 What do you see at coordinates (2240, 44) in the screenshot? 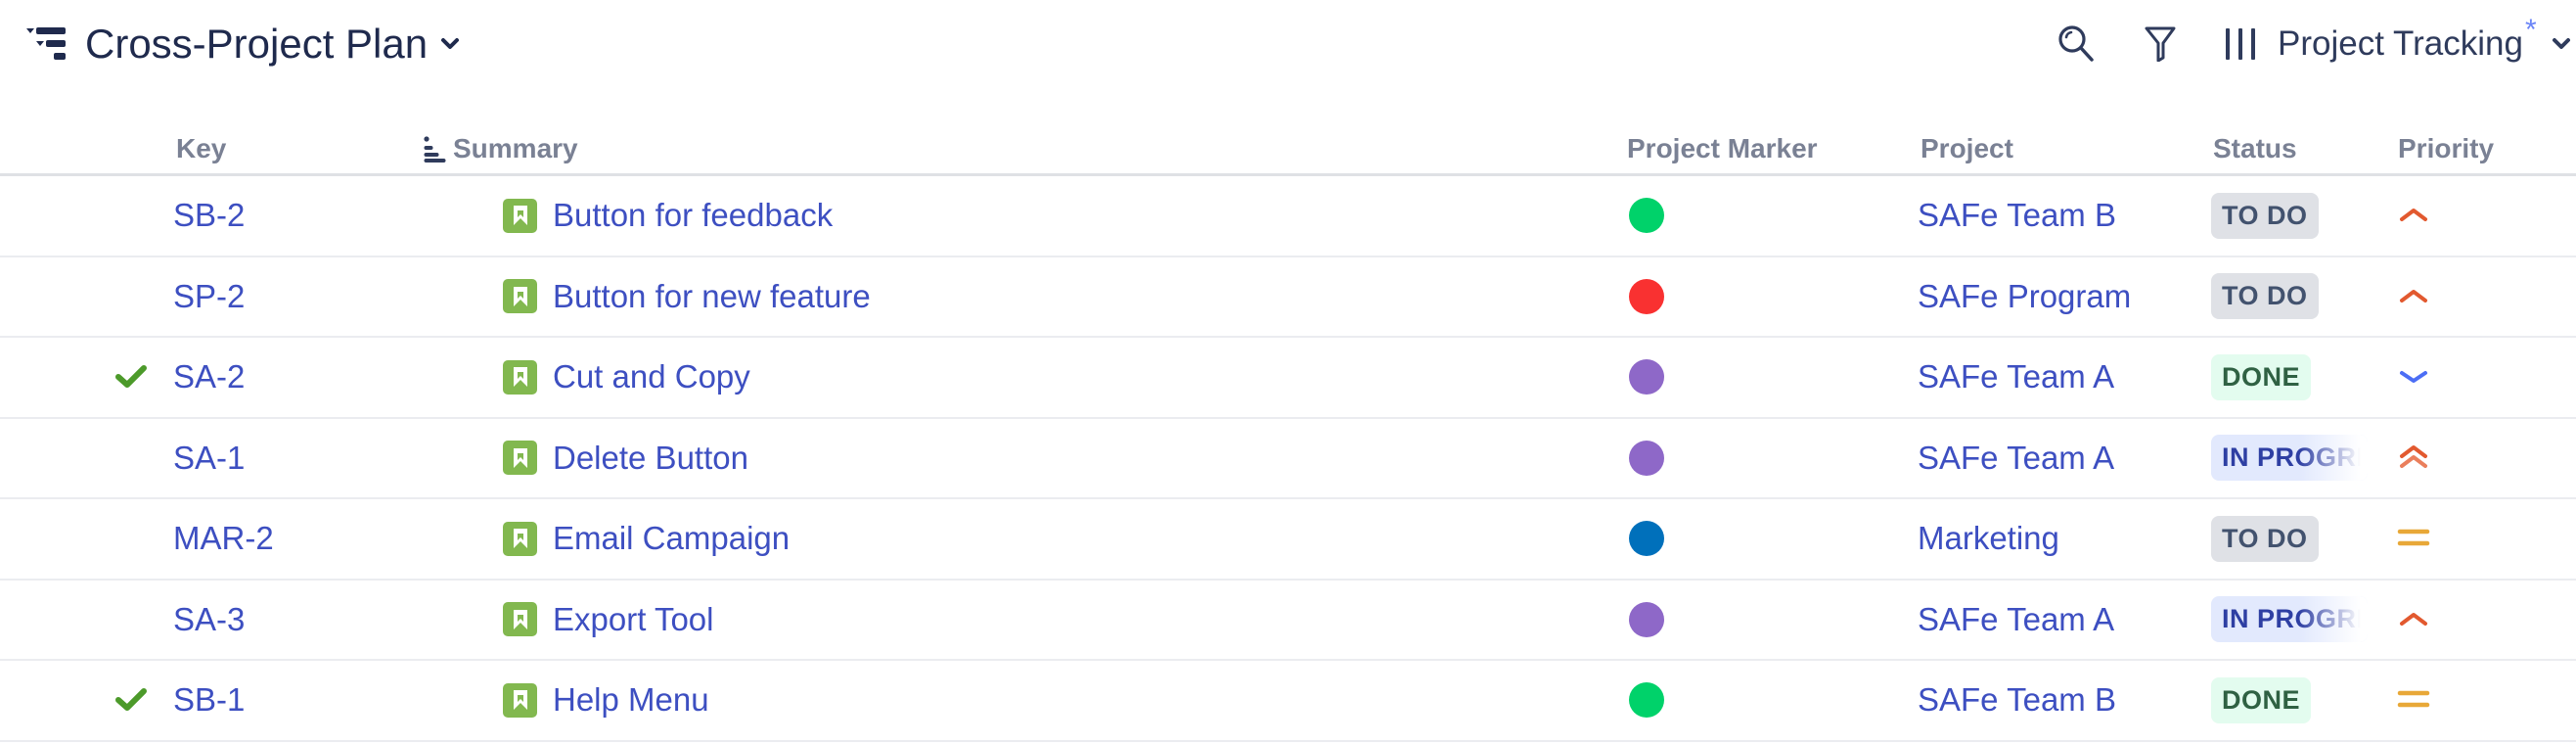
I see `columns-icon` at bounding box center [2240, 44].